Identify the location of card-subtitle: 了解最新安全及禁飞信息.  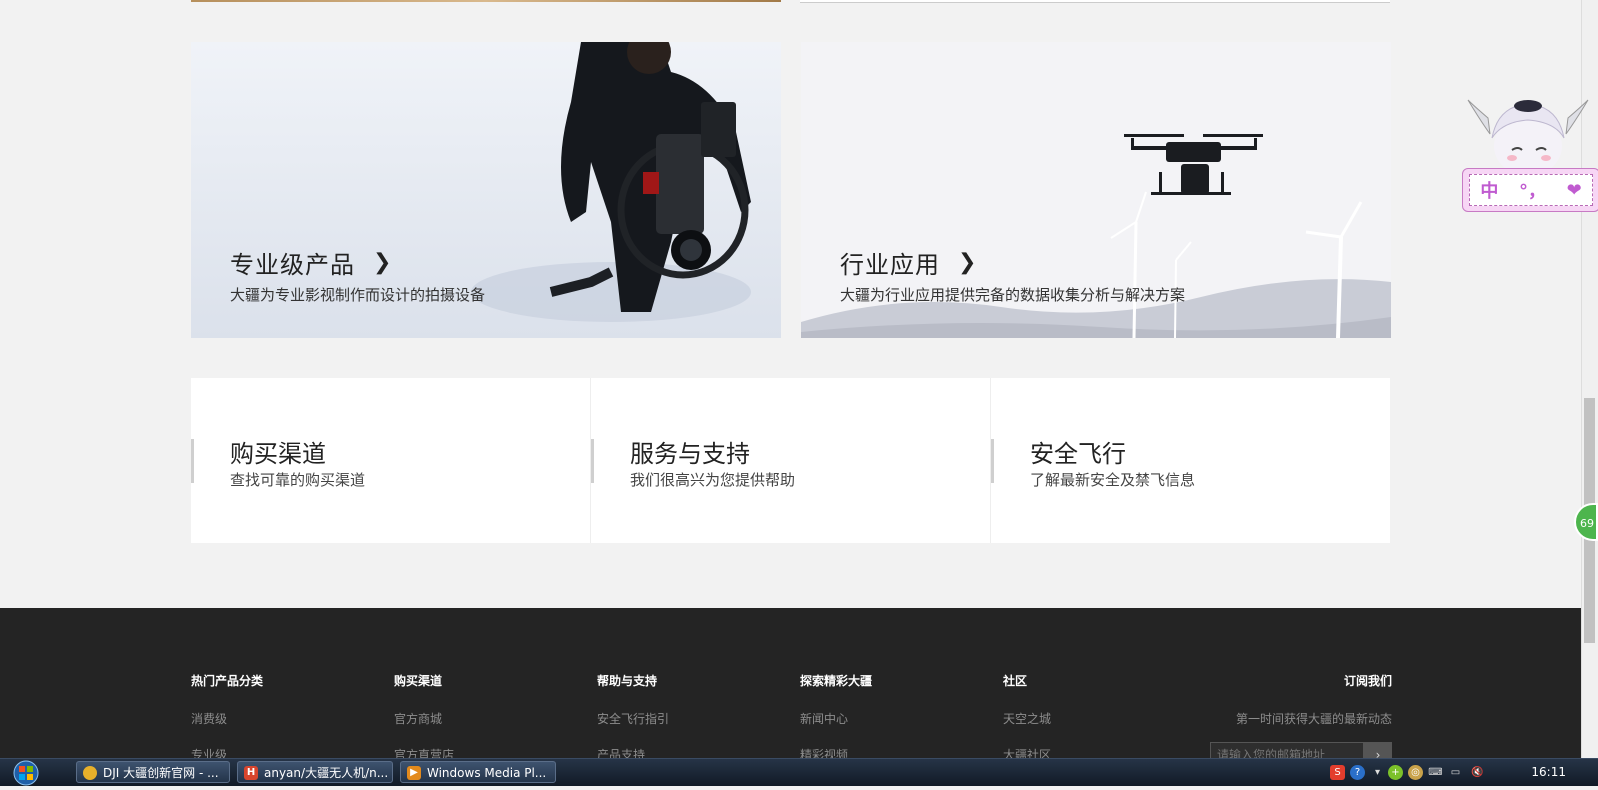
(1113, 480).